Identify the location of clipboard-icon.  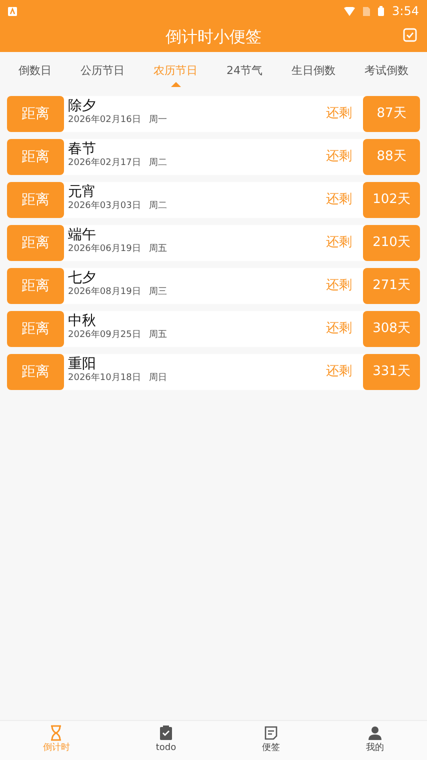
(166, 733).